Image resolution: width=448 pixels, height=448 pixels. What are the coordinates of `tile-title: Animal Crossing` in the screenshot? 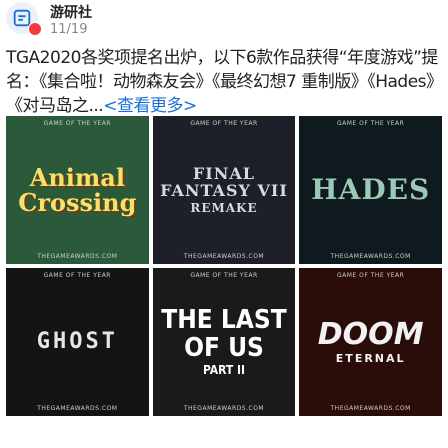 It's located at (77, 189).